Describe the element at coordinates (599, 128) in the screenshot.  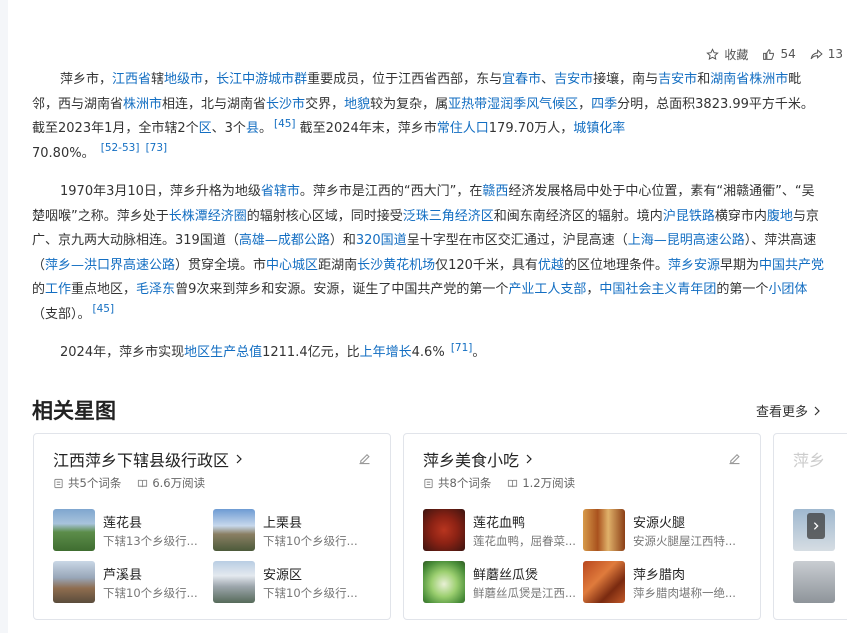
I see `link: 城镇化率` at that location.